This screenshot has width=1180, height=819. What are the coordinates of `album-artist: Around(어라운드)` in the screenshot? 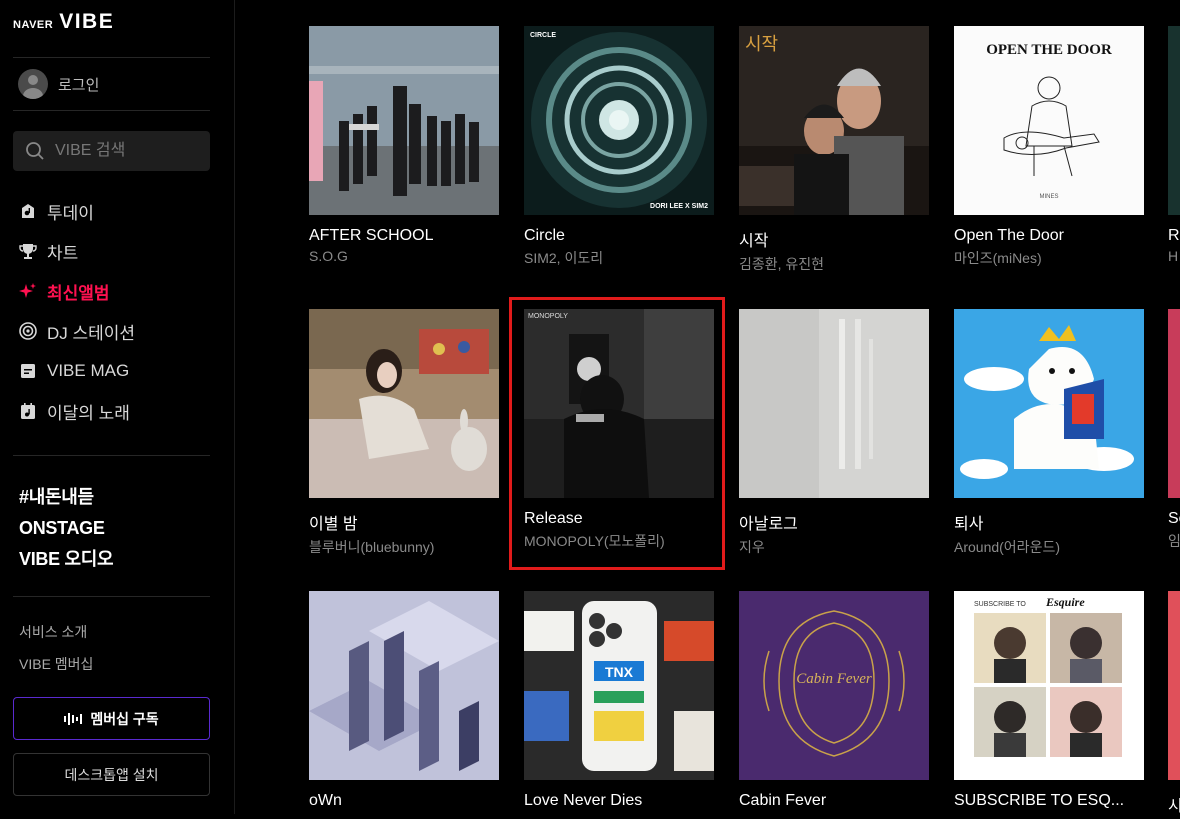 It's located at (1049, 547).